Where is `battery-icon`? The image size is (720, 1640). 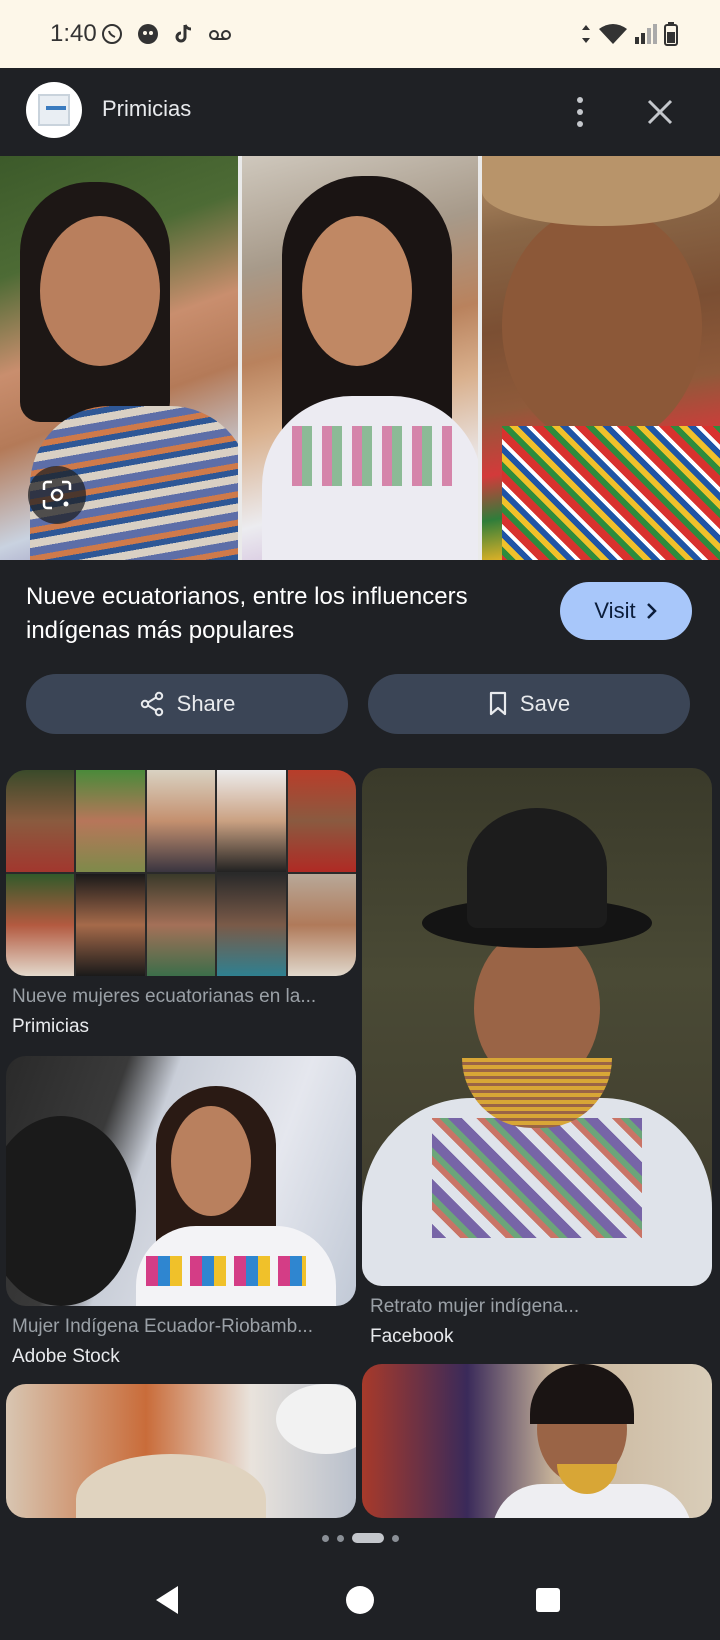 battery-icon is located at coordinates (671, 34).